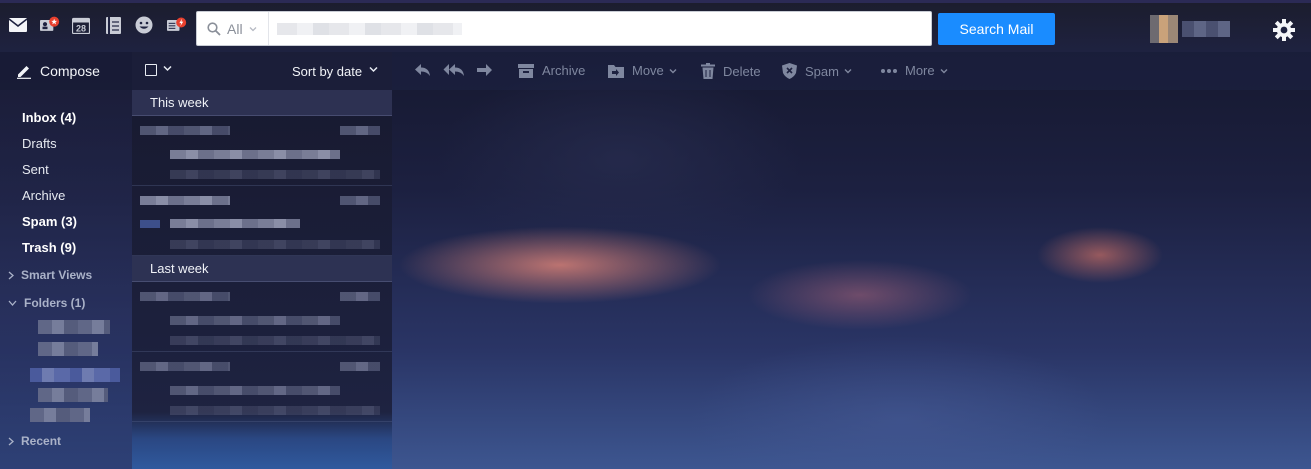  What do you see at coordinates (996, 29) in the screenshot?
I see `search-mail-button: Search Mail` at bounding box center [996, 29].